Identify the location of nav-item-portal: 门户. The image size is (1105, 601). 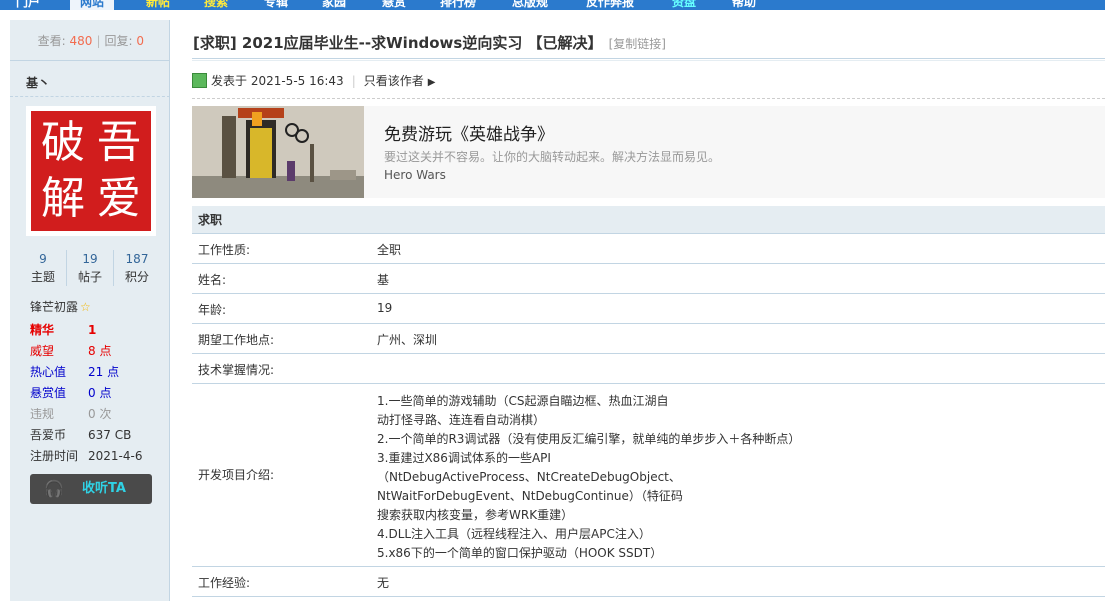
(28, 5).